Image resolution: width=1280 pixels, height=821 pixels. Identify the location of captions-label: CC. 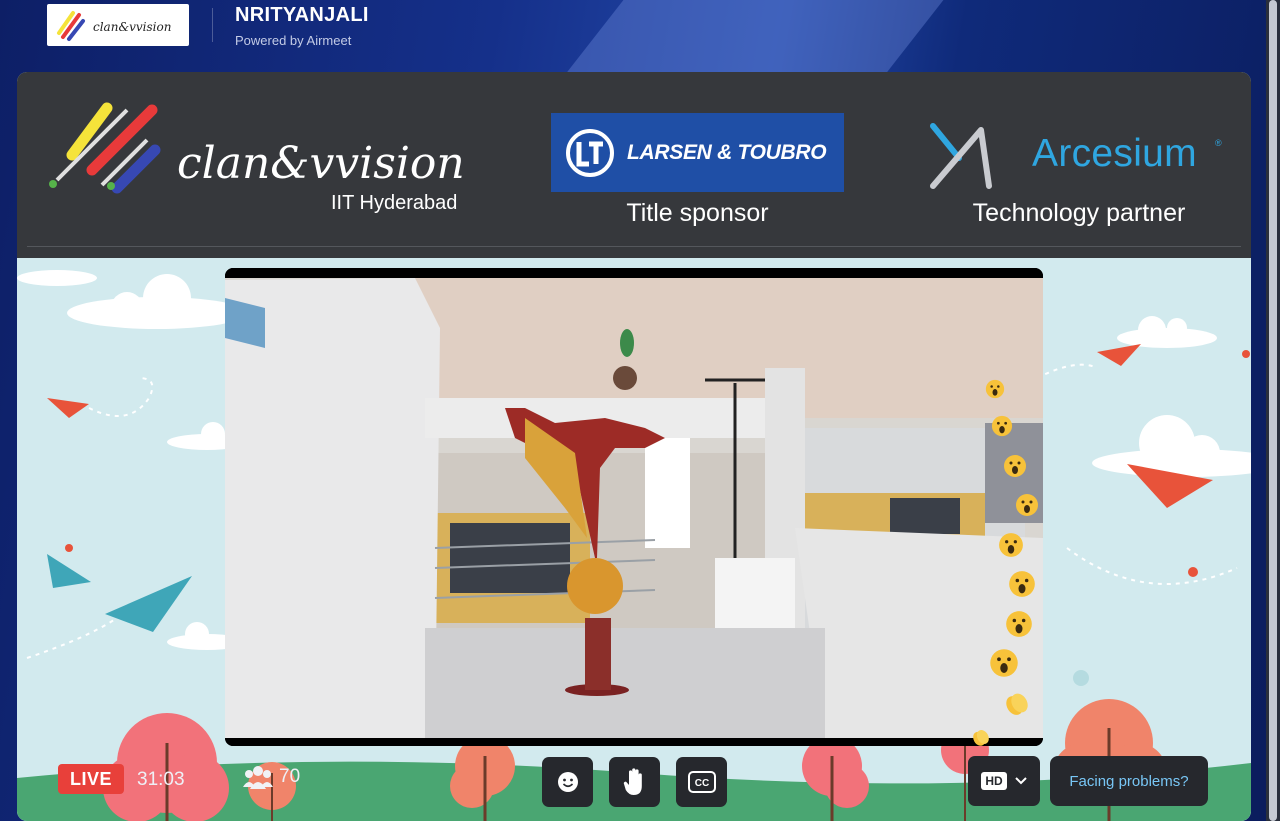
(701, 783).